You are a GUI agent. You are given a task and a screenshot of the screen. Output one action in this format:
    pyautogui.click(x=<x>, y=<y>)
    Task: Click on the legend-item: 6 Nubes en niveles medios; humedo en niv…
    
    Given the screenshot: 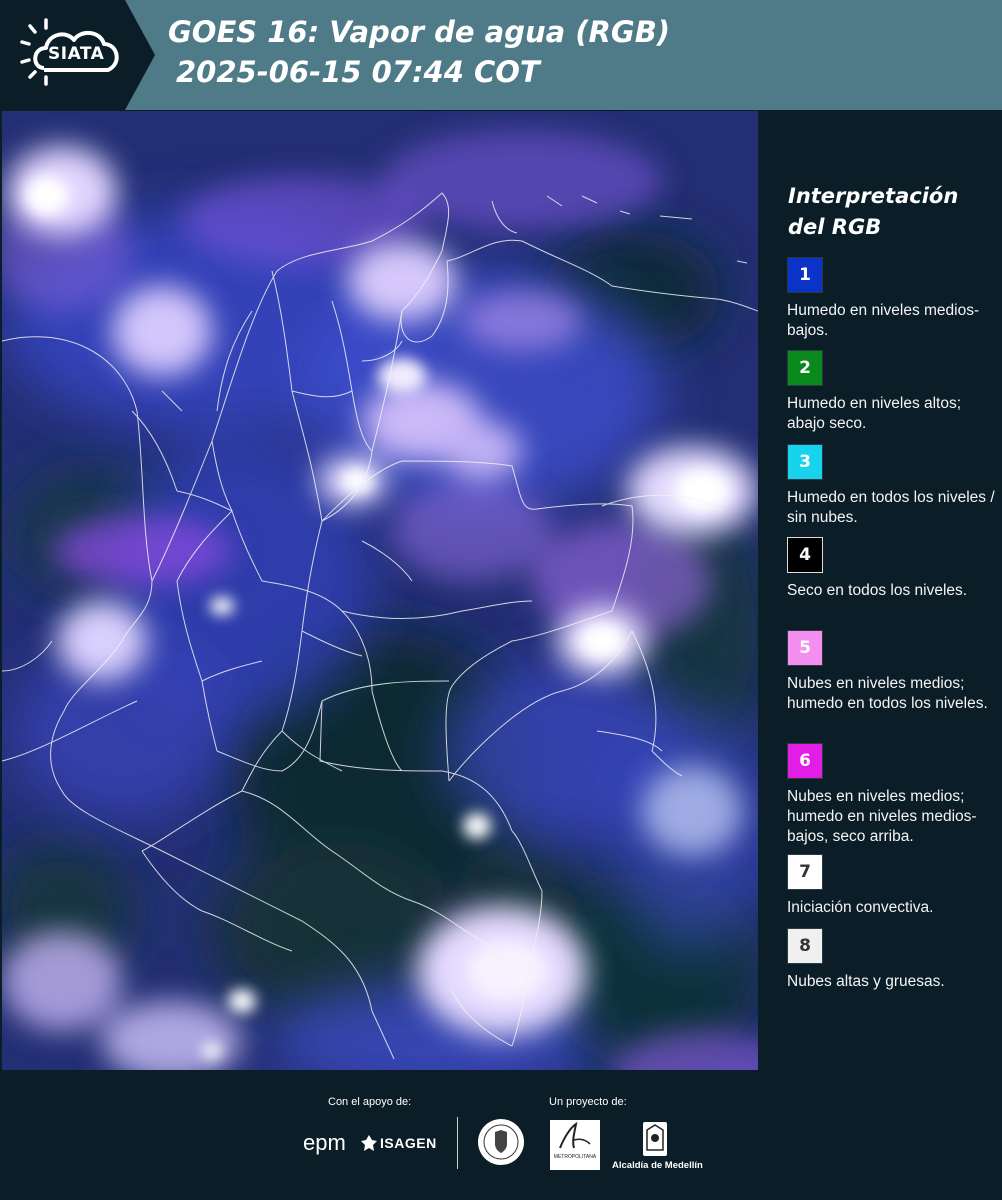 What is the action you would take?
    pyautogui.click(x=893, y=795)
    